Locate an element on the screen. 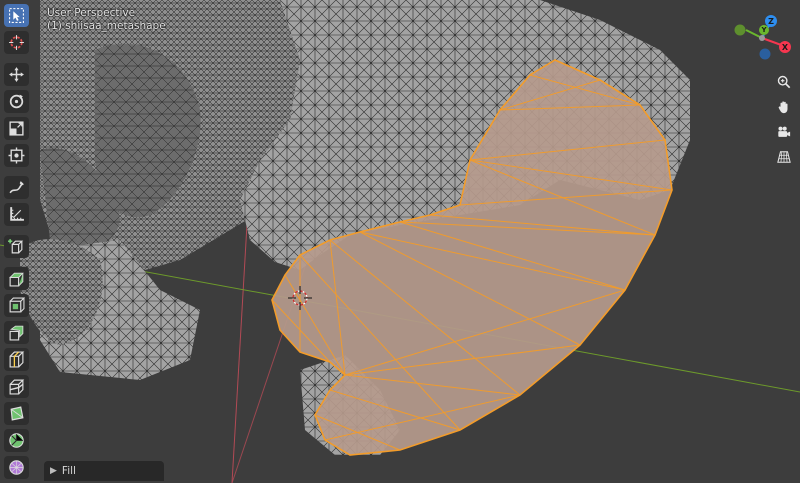  active-object-name: (1) shiisaa_metashape is located at coordinates (106, 26).